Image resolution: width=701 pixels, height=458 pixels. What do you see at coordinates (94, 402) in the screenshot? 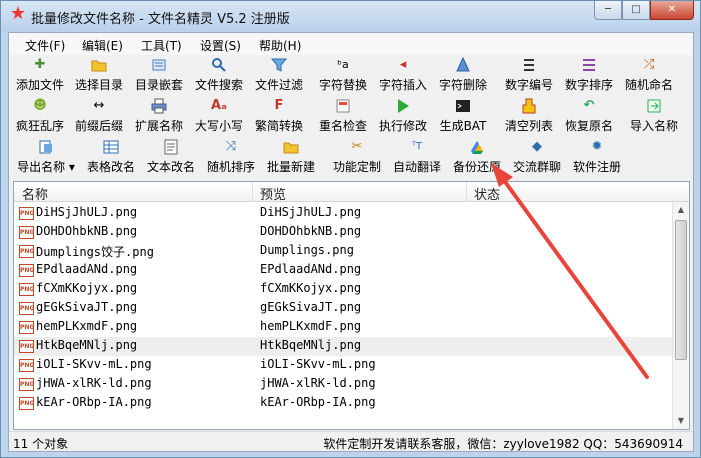
I see `file-name-cell: kEAr-ORbp-IA.png` at bounding box center [94, 402].